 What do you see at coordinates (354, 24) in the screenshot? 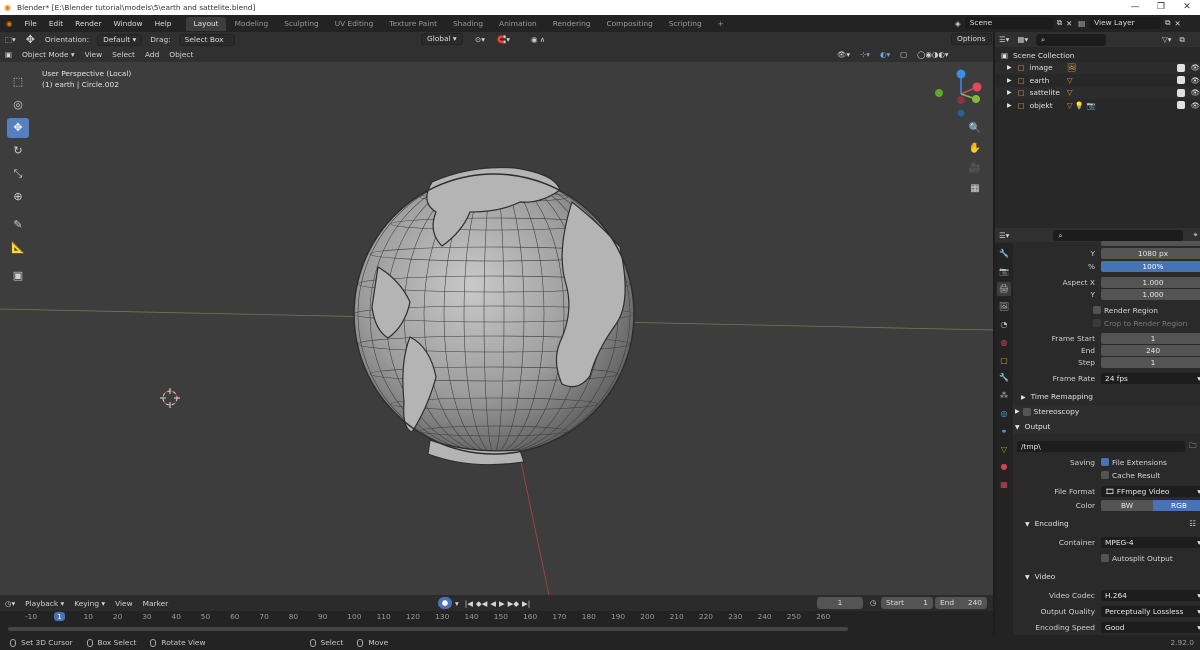
I see `tab-uv-editing: UV Editing` at bounding box center [354, 24].